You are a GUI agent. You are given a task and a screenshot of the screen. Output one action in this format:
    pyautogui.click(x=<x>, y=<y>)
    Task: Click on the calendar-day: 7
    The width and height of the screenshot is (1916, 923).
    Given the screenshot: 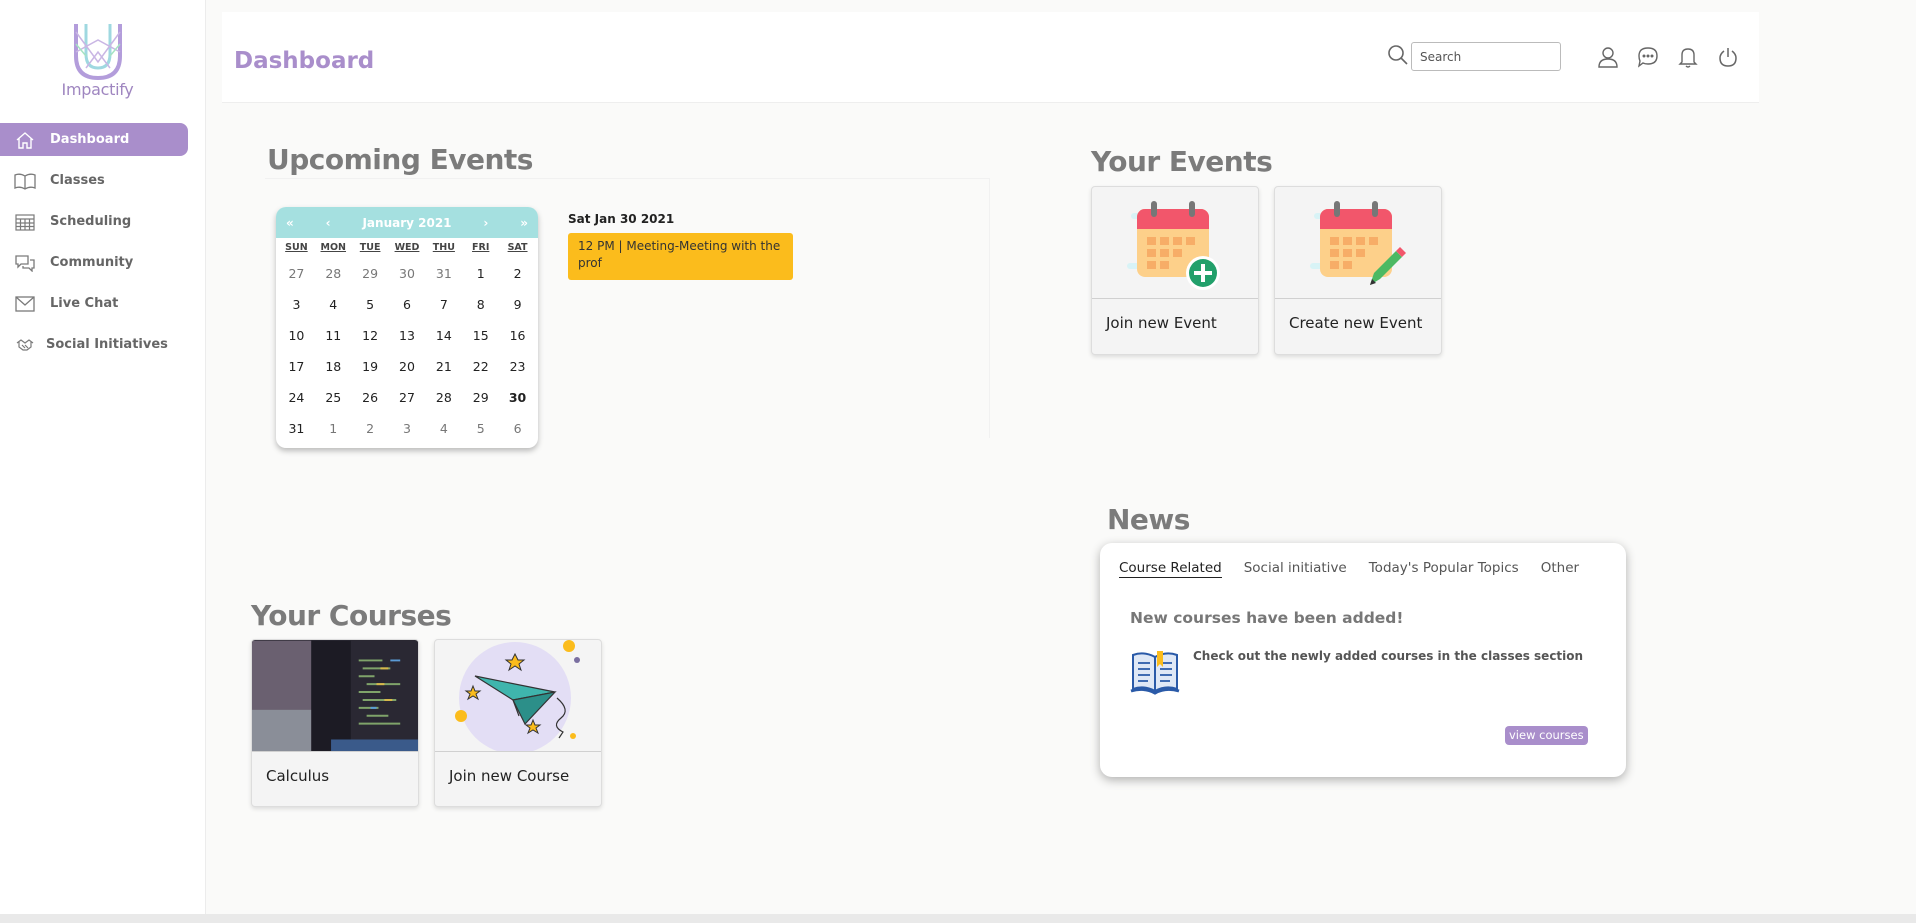 What is the action you would take?
    pyautogui.click(x=443, y=304)
    